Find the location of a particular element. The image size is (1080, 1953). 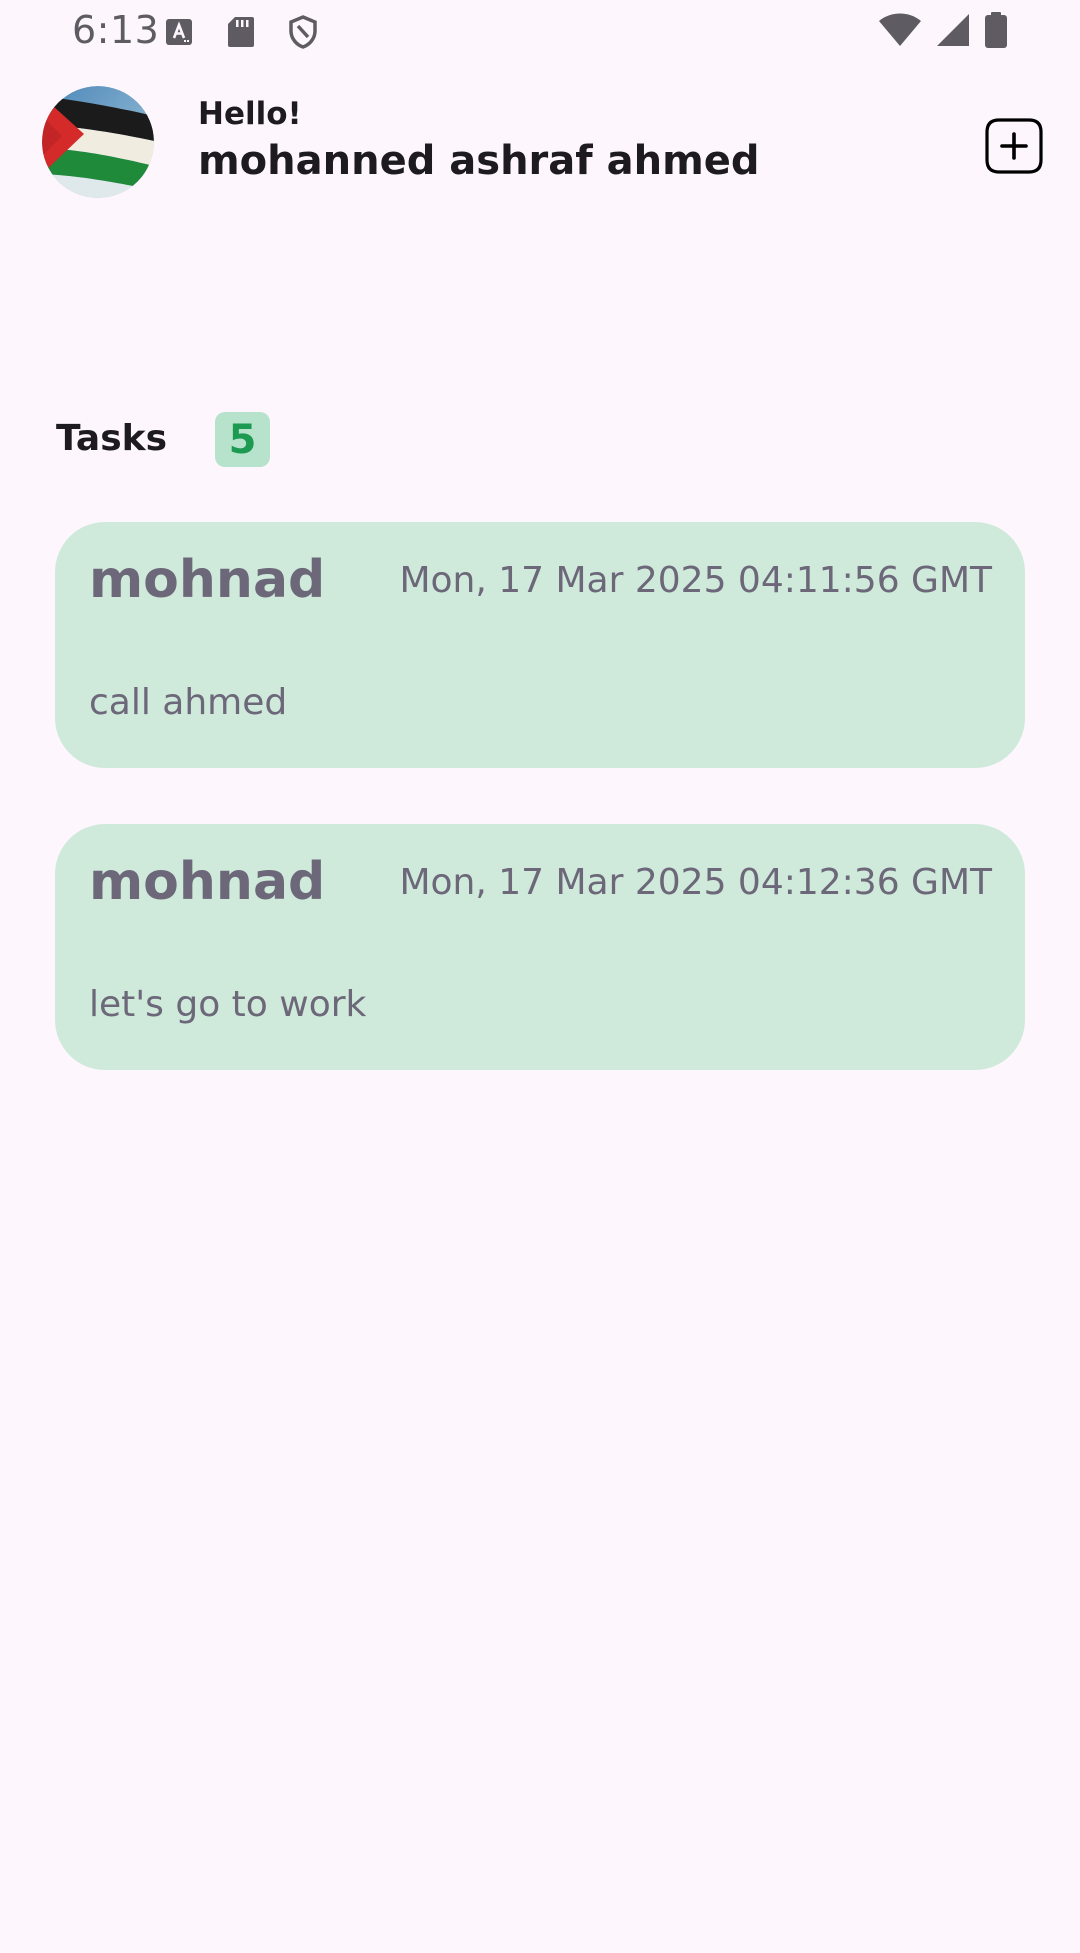

status-left-icons is located at coordinates (241, 32).